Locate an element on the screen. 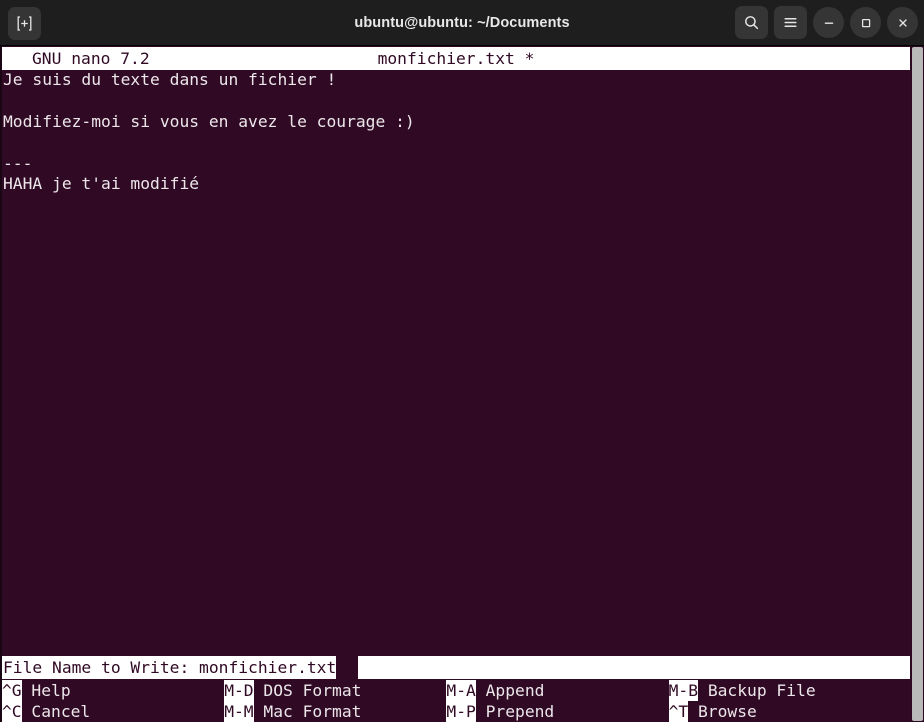  shortcut-label: Help is located at coordinates (46, 690).